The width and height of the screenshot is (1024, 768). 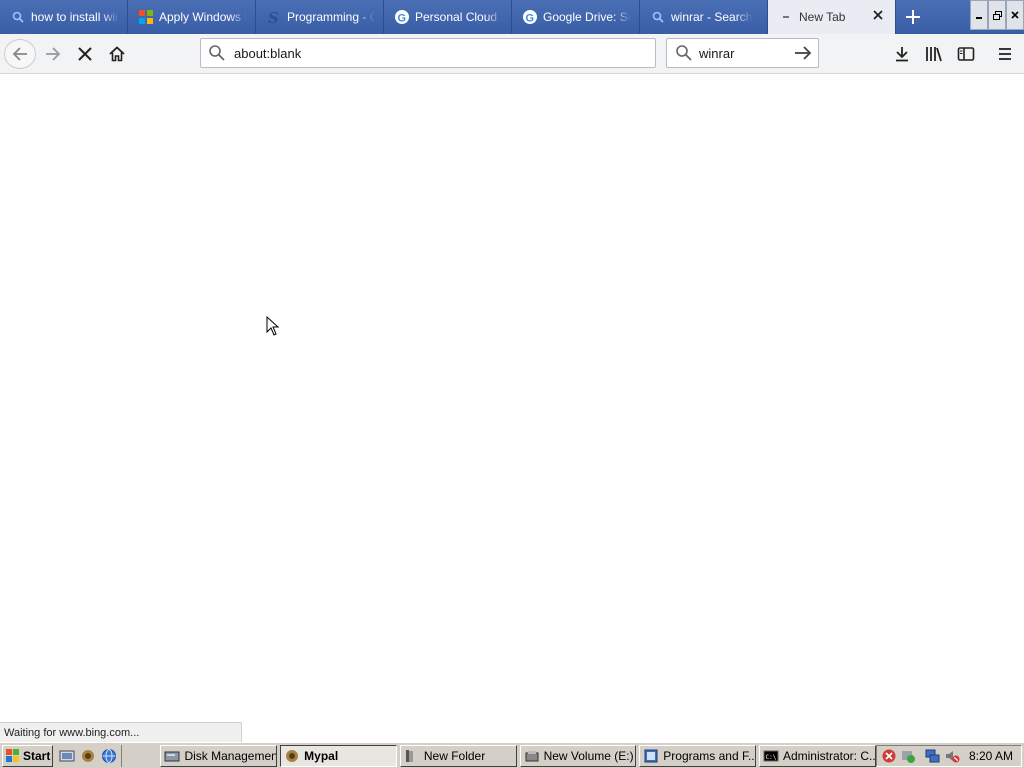 I want to click on svg-text: C:\, so click(x=770, y=757).